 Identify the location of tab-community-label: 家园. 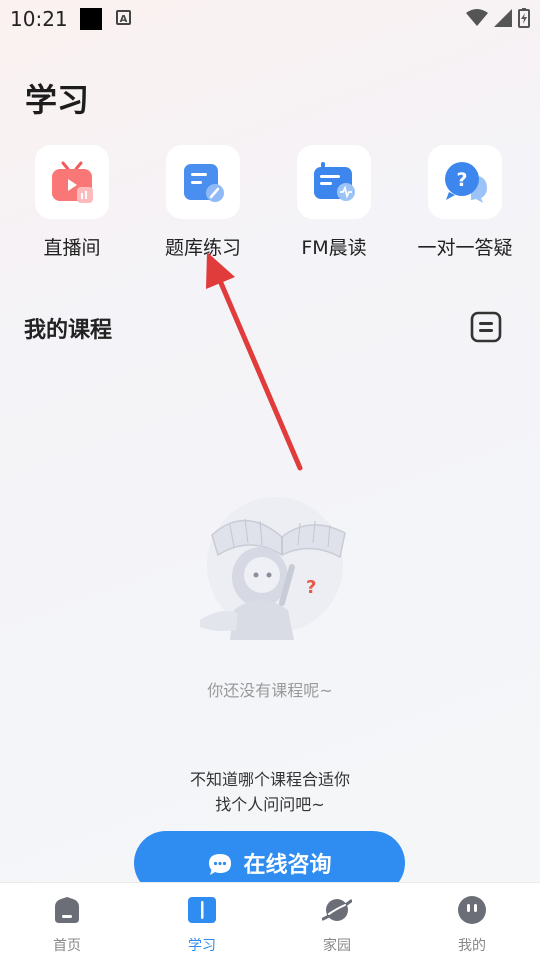
(337, 946).